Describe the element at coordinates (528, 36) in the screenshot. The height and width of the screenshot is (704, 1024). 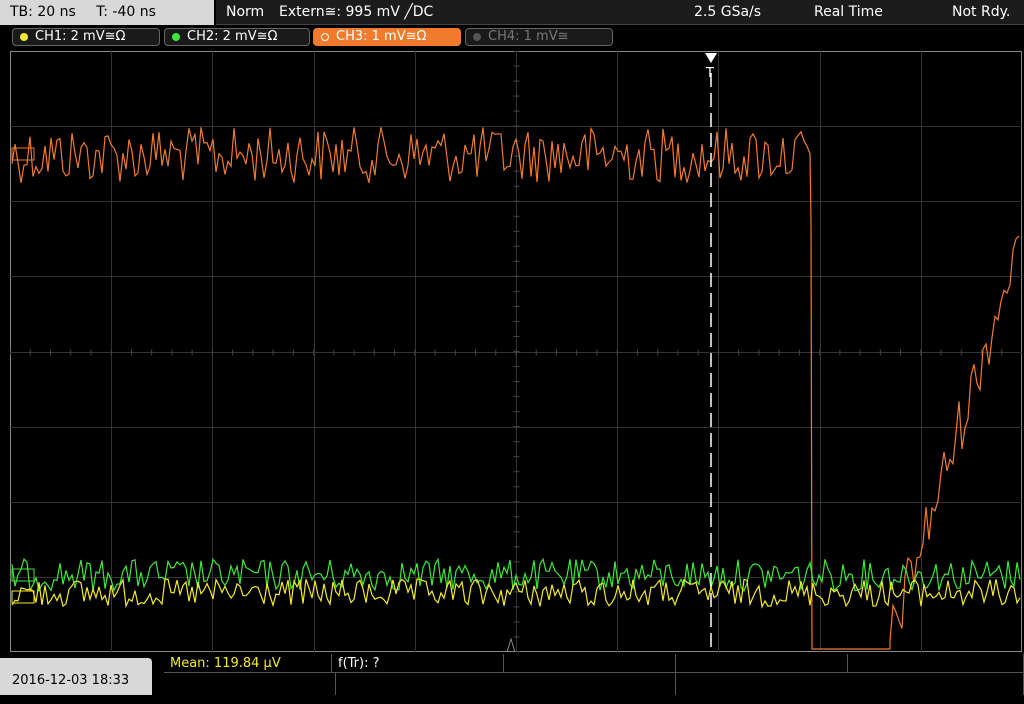
I see `channel-4-label: CH4: 1 mV≅` at that location.